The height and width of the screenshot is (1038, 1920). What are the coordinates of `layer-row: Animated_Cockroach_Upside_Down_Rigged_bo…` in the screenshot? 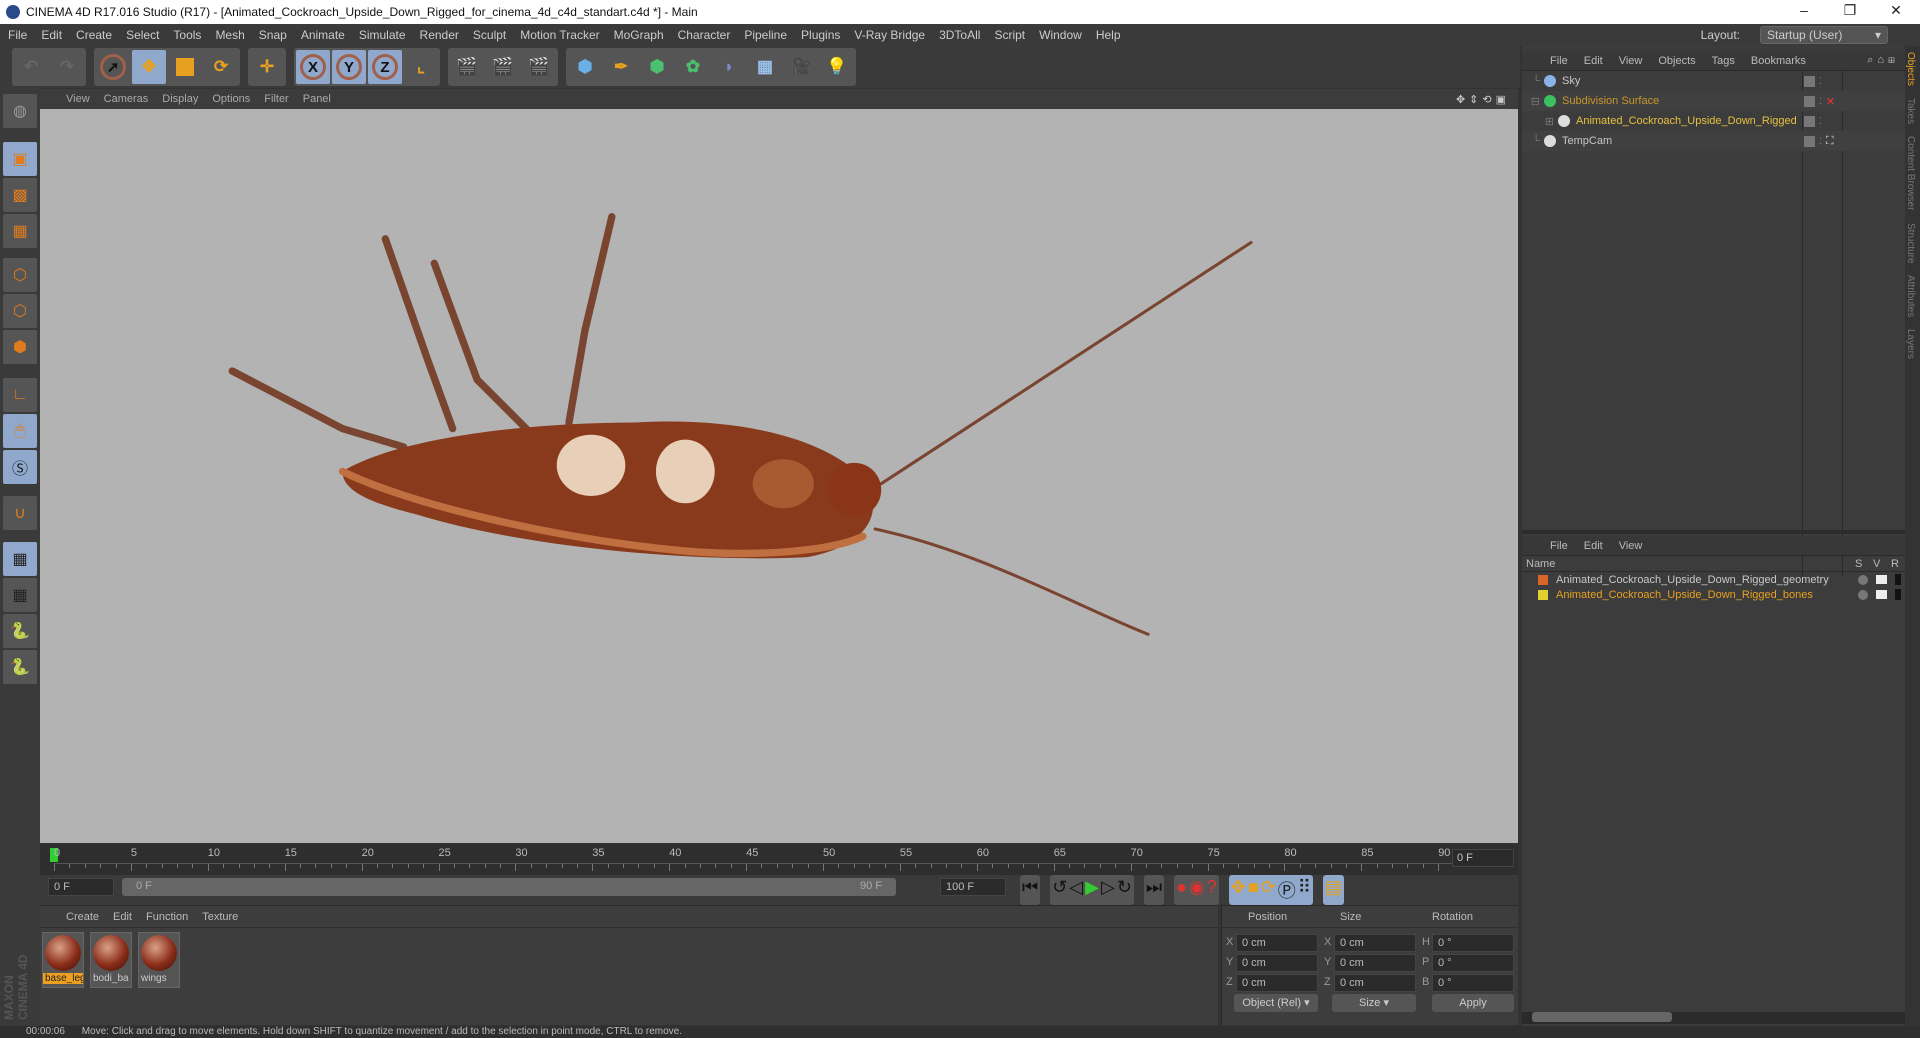 It's located at (1713, 594).